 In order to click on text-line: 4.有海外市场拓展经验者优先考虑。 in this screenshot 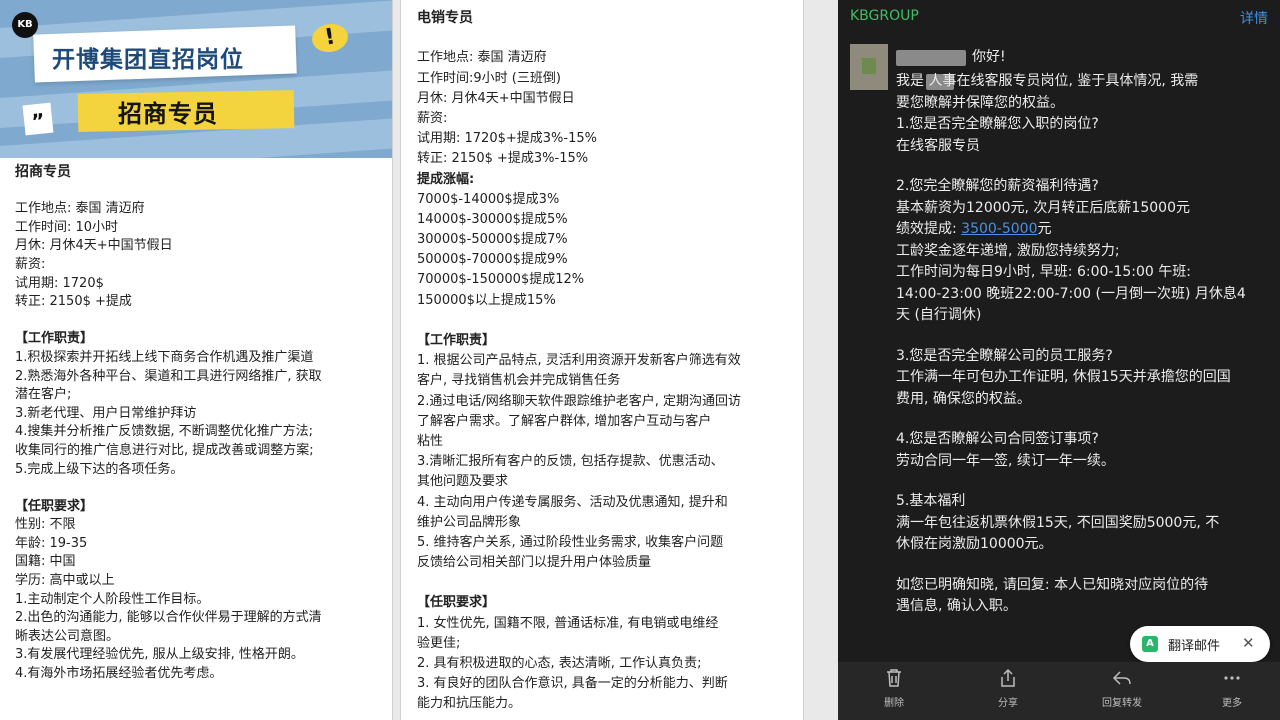, I will do `click(119, 674)`.